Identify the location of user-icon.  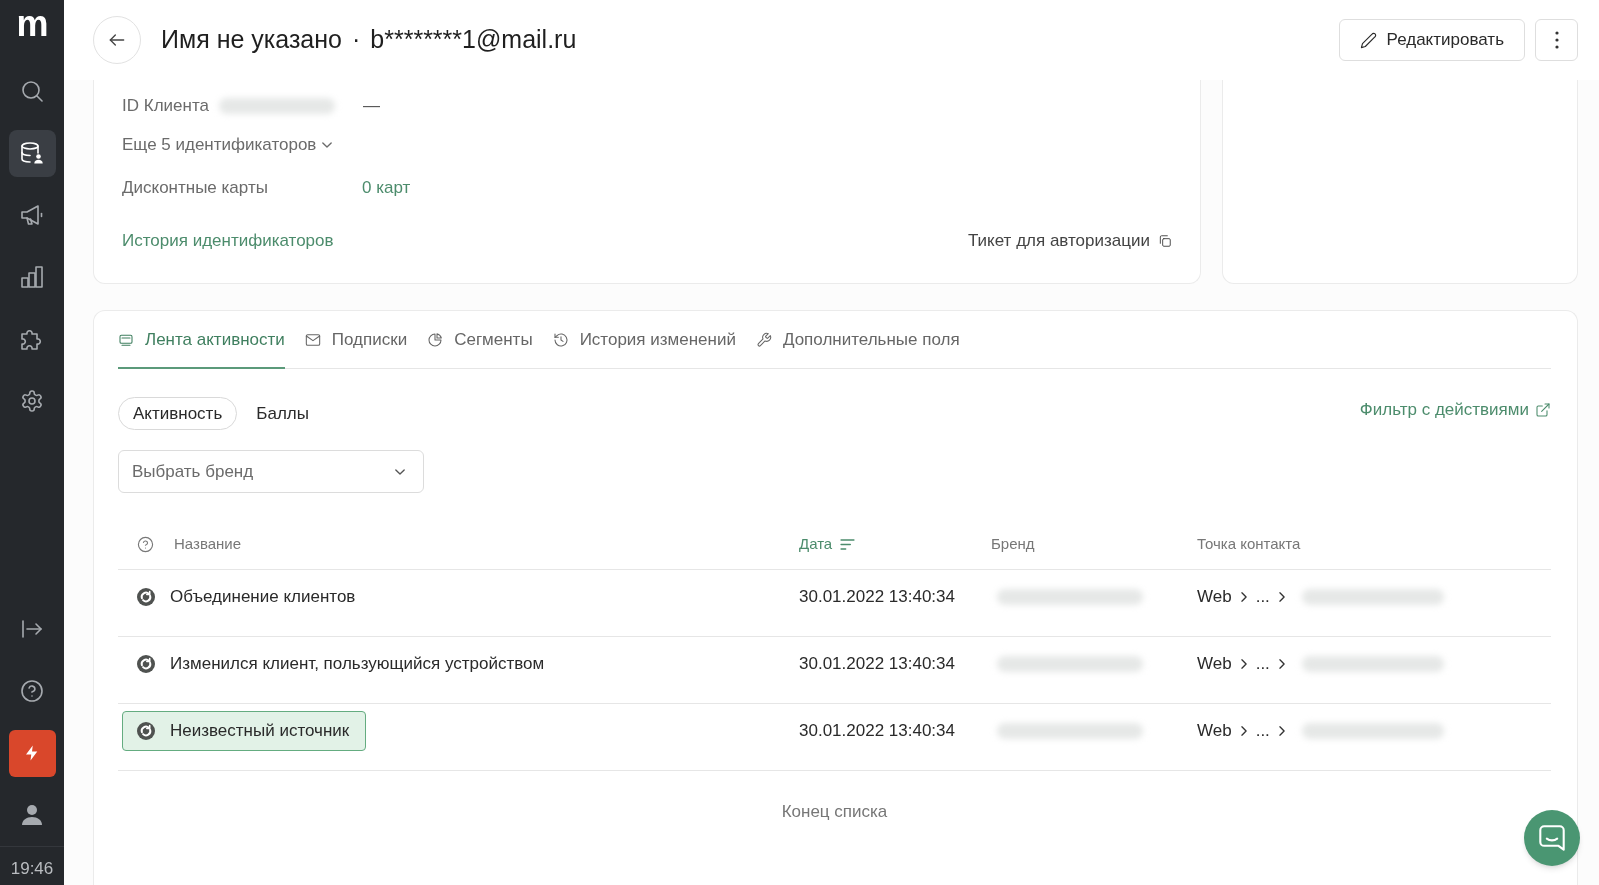
(32, 815).